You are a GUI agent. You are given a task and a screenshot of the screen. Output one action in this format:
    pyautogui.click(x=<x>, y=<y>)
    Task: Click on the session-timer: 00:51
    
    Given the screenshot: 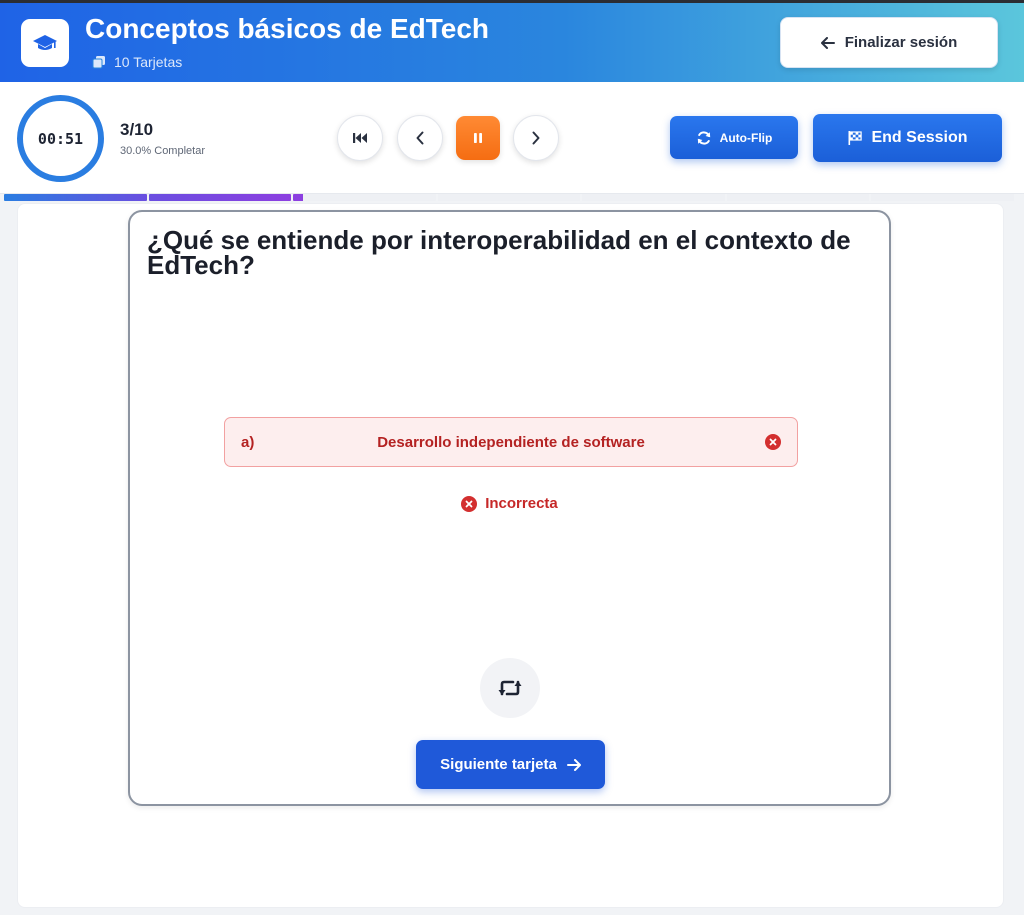 What is the action you would take?
    pyautogui.click(x=60, y=138)
    